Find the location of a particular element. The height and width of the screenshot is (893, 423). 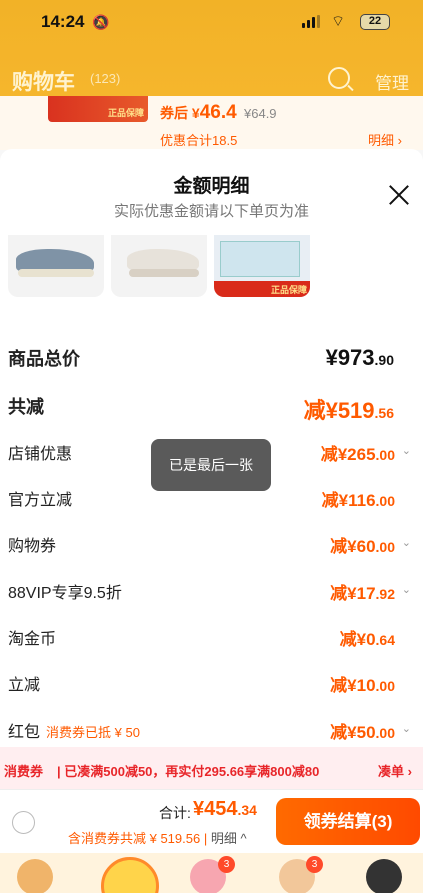

row-label: 红包 消费券已抵 ¥ 50 is located at coordinates (74, 730).